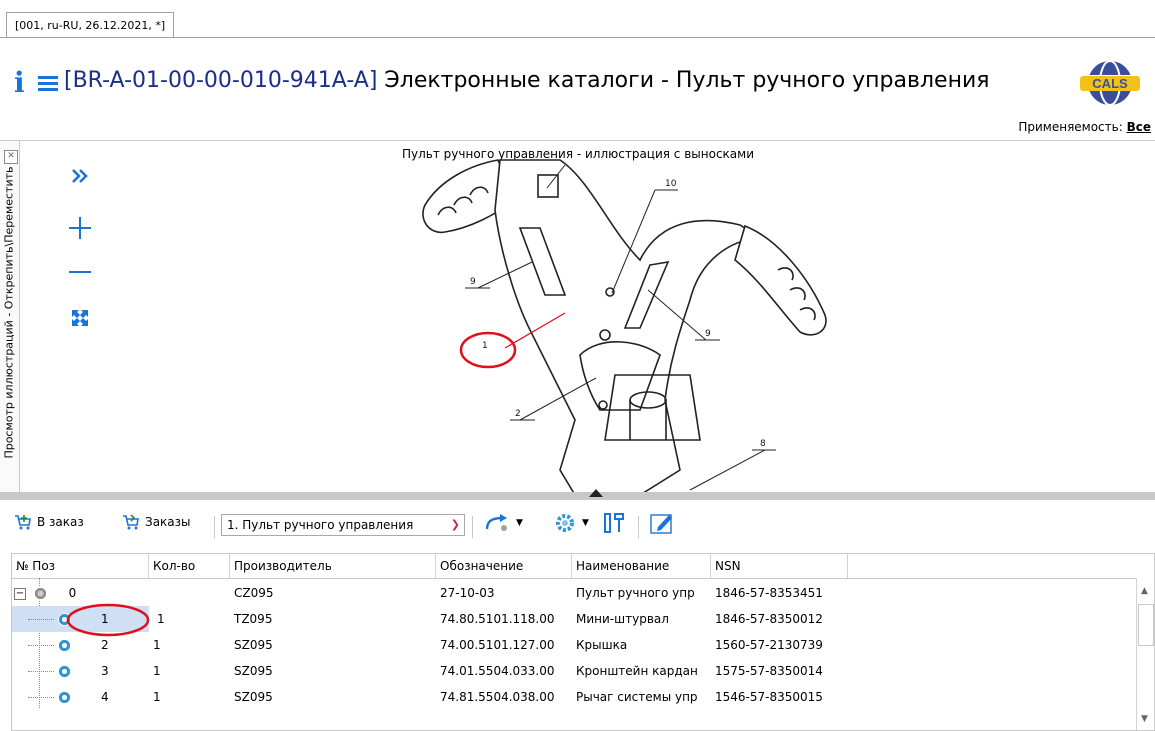 This screenshot has width=1155, height=731. Describe the element at coordinates (577, 37) in the screenshot. I see `tab-divider` at that location.